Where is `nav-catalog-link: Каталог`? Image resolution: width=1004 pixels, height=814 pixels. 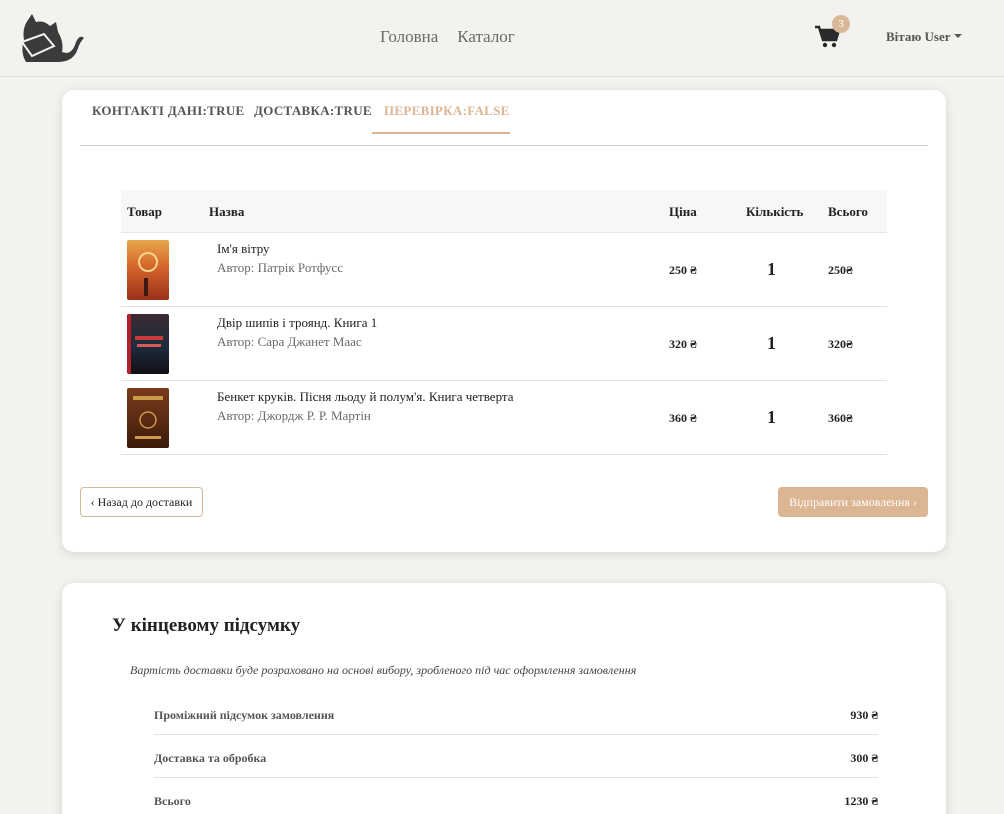 nav-catalog-link: Каталог is located at coordinates (486, 37).